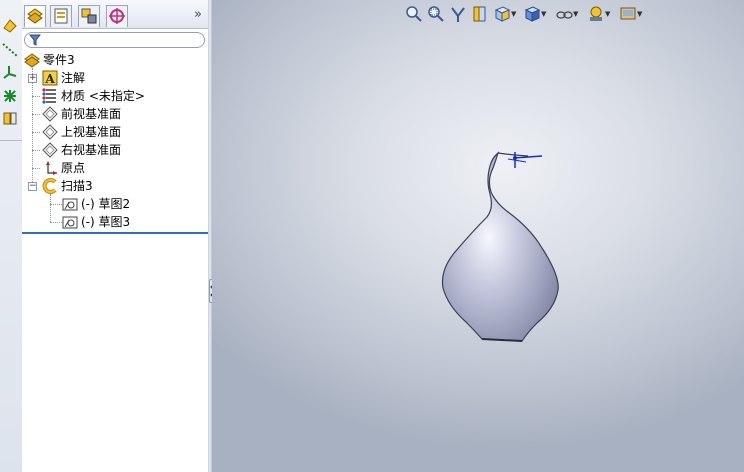 This screenshot has width=744, height=472. Describe the element at coordinates (10, 118) in the screenshot. I see `component-tool-icon` at that location.